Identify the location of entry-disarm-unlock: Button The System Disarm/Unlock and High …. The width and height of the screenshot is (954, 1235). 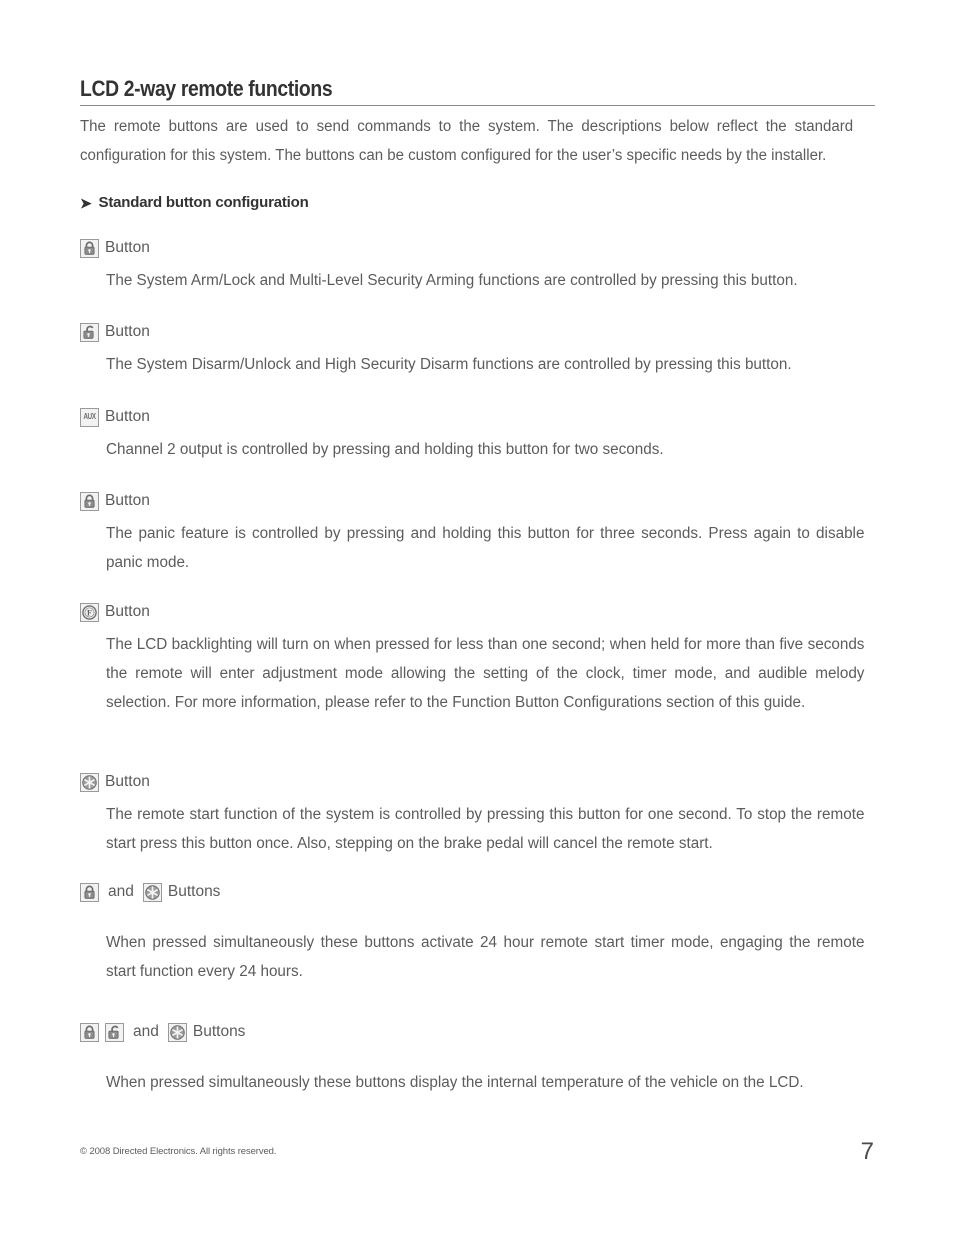
(480, 349).